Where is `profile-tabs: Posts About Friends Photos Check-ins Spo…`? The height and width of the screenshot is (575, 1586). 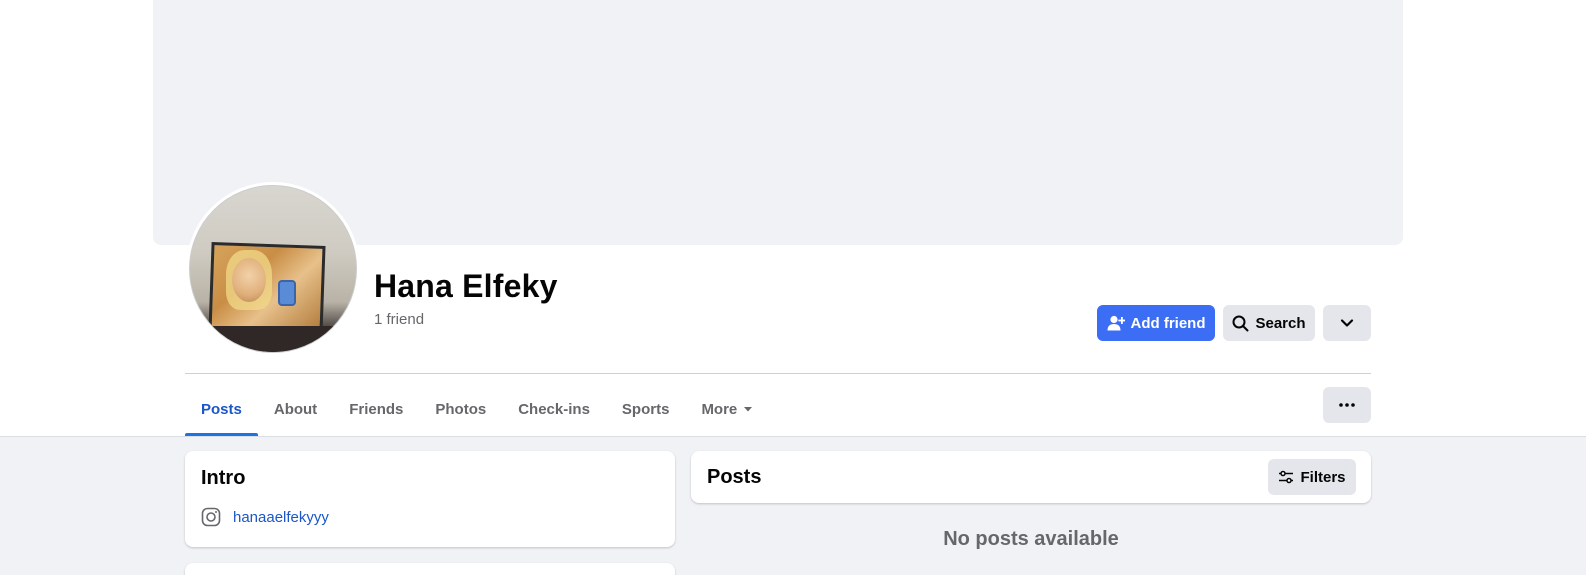 profile-tabs: Posts About Friends Photos Check-ins Spo… is located at coordinates (477, 409).